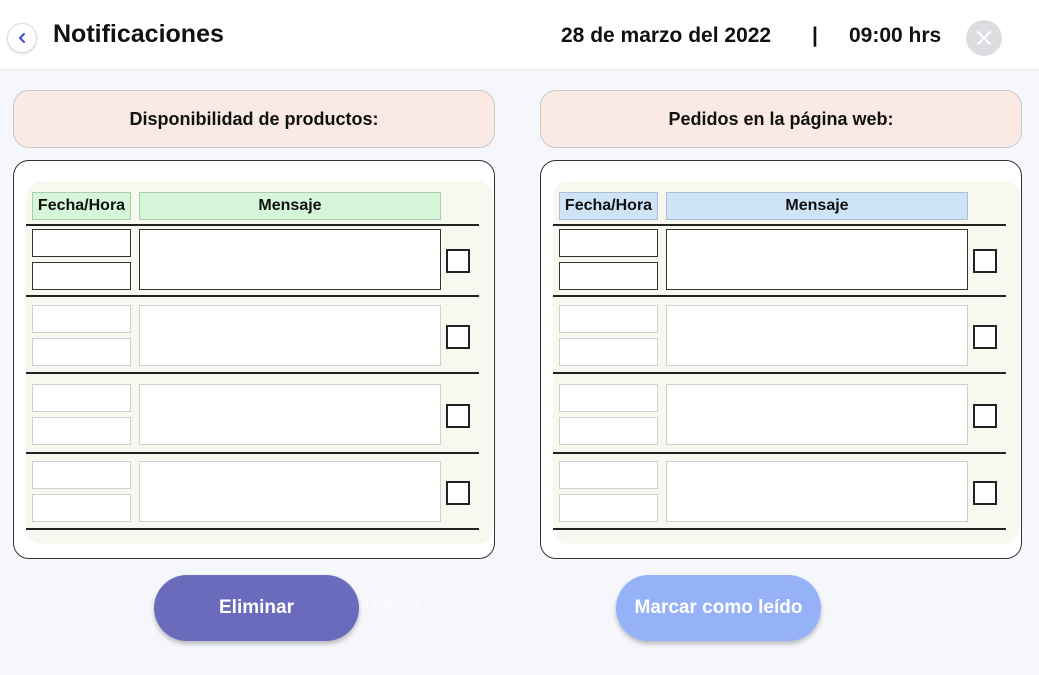 Image resolution: width=1039 pixels, height=675 pixels. Describe the element at coordinates (138, 34) in the screenshot. I see `page-title: Notificaciones` at that location.